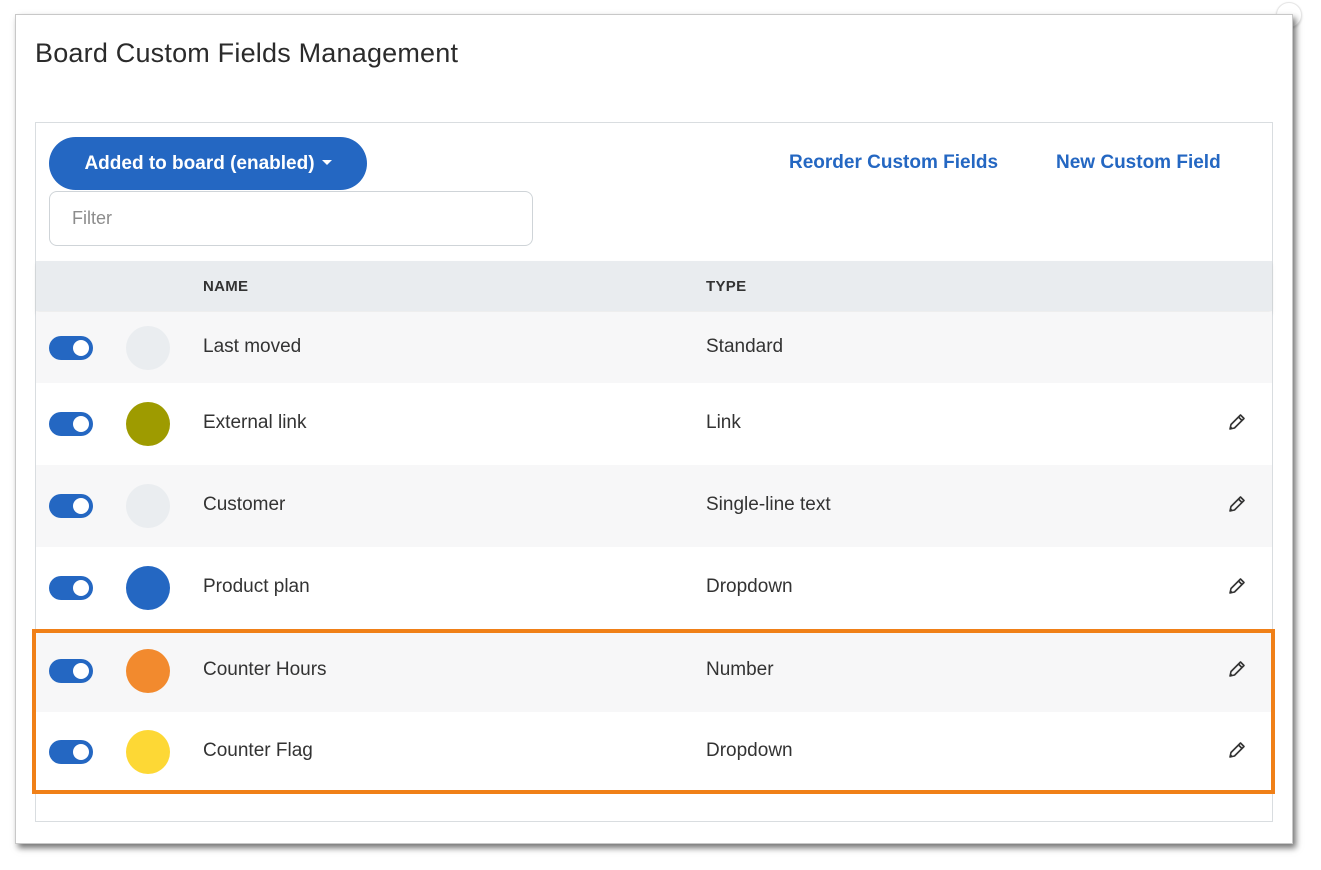  I want to click on table-row: Customer Single-line text, so click(654, 506).